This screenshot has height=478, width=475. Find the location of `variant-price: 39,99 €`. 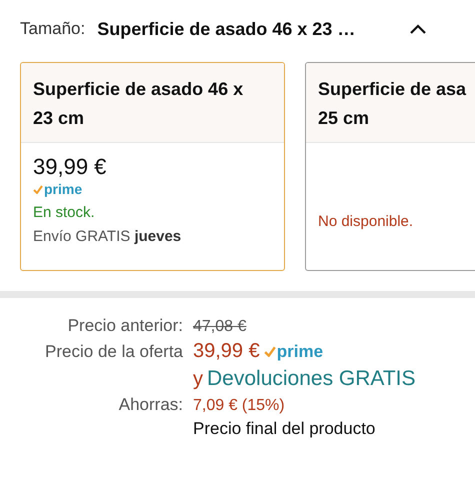

variant-price: 39,99 € is located at coordinates (70, 167).